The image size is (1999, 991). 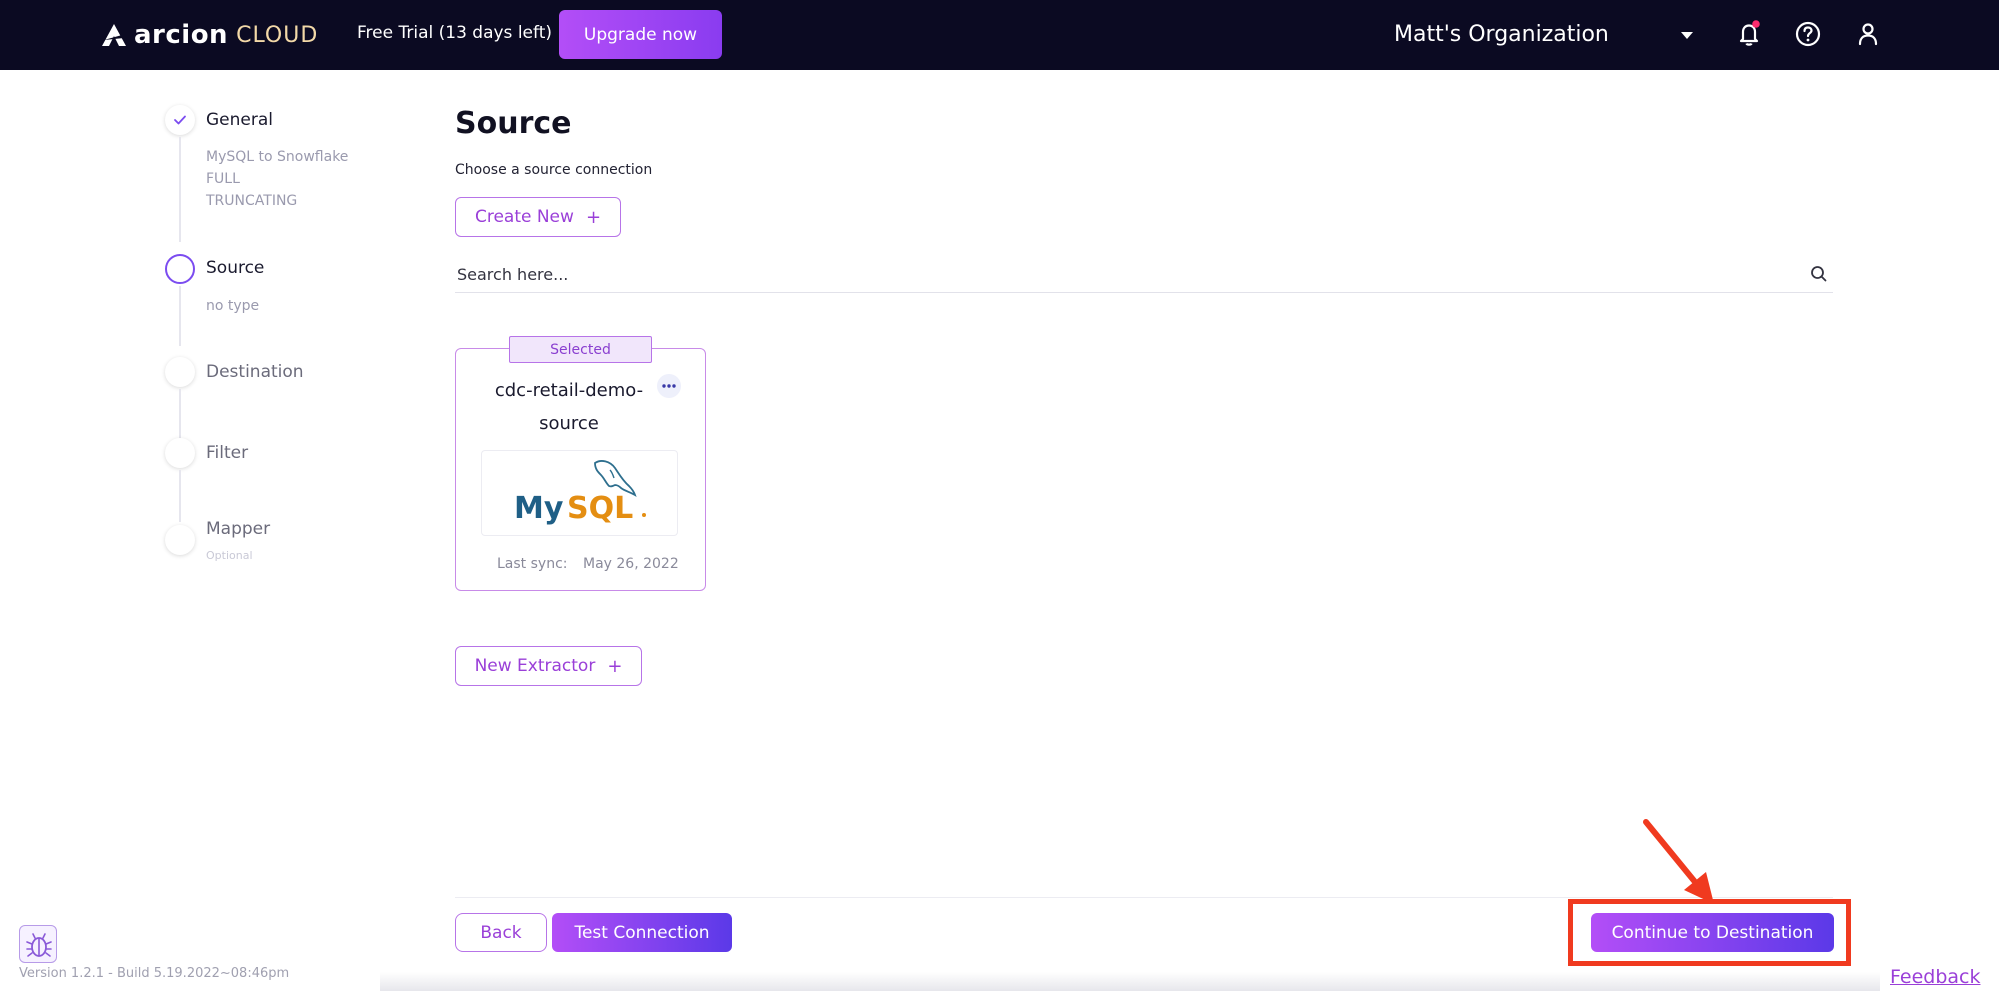 I want to click on step-general-sub-1: MySQL to Snowflake, so click(x=277, y=157).